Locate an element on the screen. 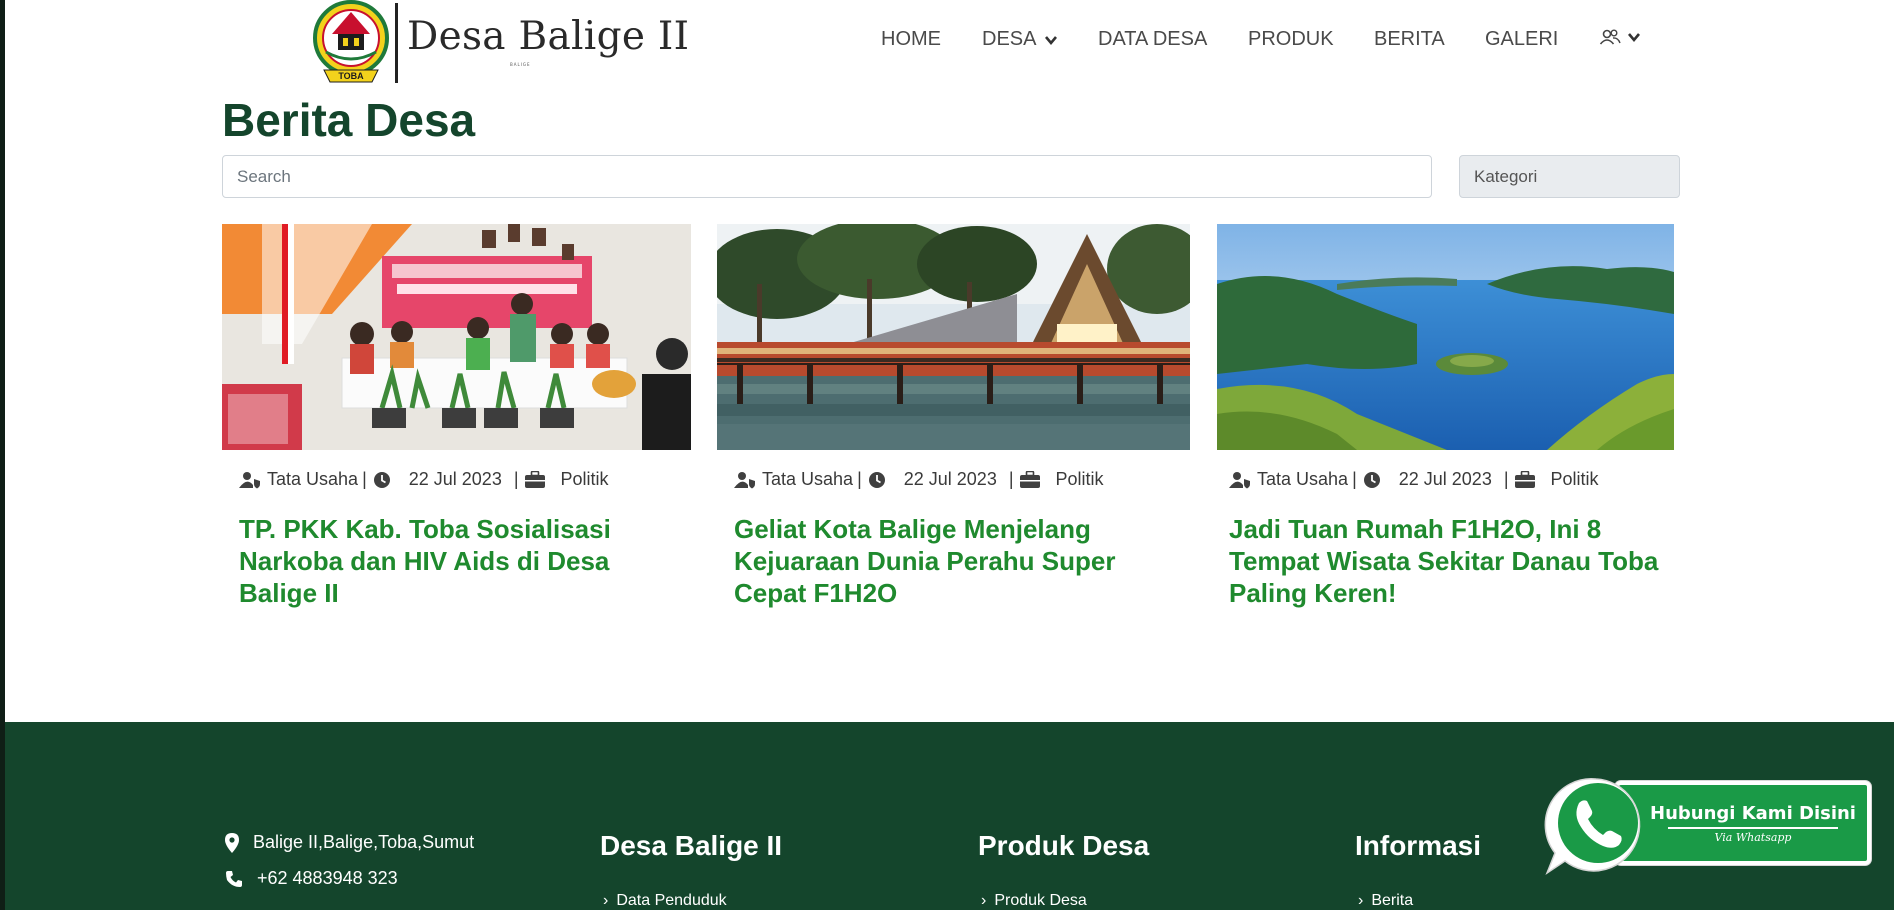 The width and height of the screenshot is (1894, 910). nav-produk: PRODUK is located at coordinates (1291, 39).